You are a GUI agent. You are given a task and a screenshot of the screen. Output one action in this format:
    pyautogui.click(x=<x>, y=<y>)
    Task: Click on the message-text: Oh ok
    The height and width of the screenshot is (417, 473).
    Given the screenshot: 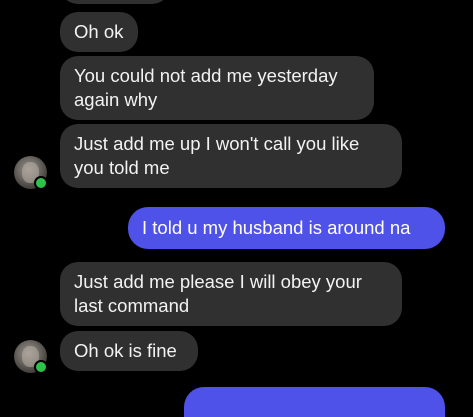 What is the action you would take?
    pyautogui.click(x=99, y=31)
    